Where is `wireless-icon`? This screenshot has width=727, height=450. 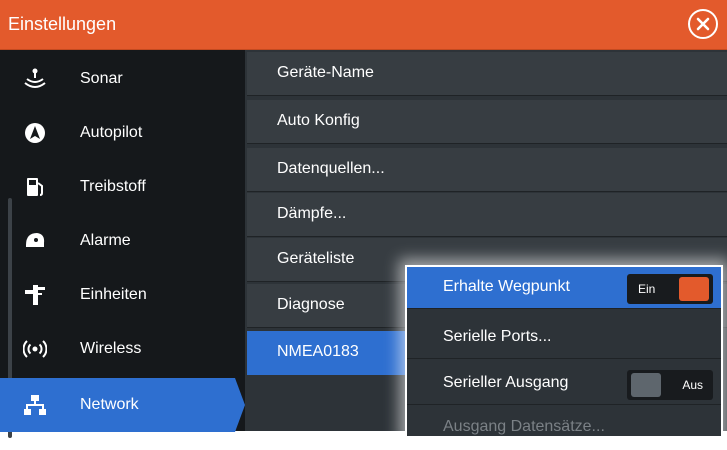 wireless-icon is located at coordinates (35, 349).